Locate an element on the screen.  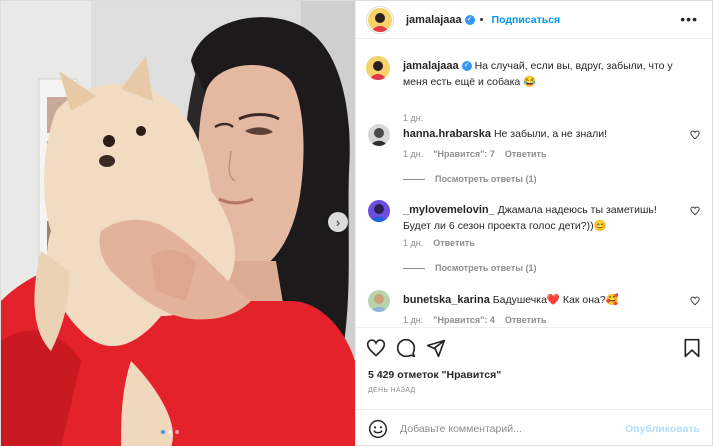
comment-meta: 1 дн. "Нравится": 4 Ответить is located at coordinates (474, 320).